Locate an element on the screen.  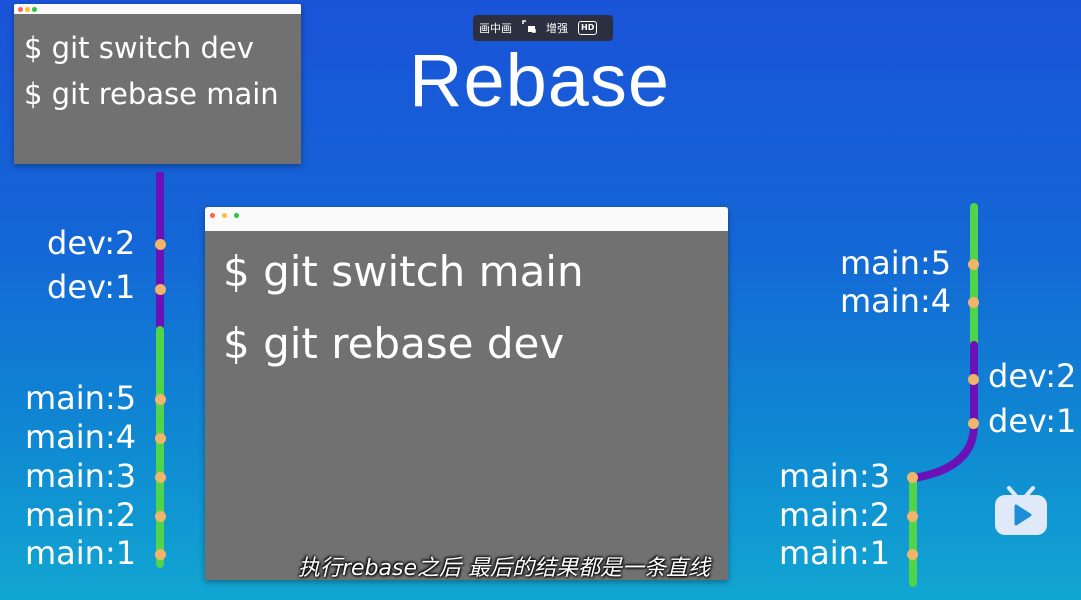
small-terminal-window: $ git switch dev $ git rebase main is located at coordinates (157, 84).